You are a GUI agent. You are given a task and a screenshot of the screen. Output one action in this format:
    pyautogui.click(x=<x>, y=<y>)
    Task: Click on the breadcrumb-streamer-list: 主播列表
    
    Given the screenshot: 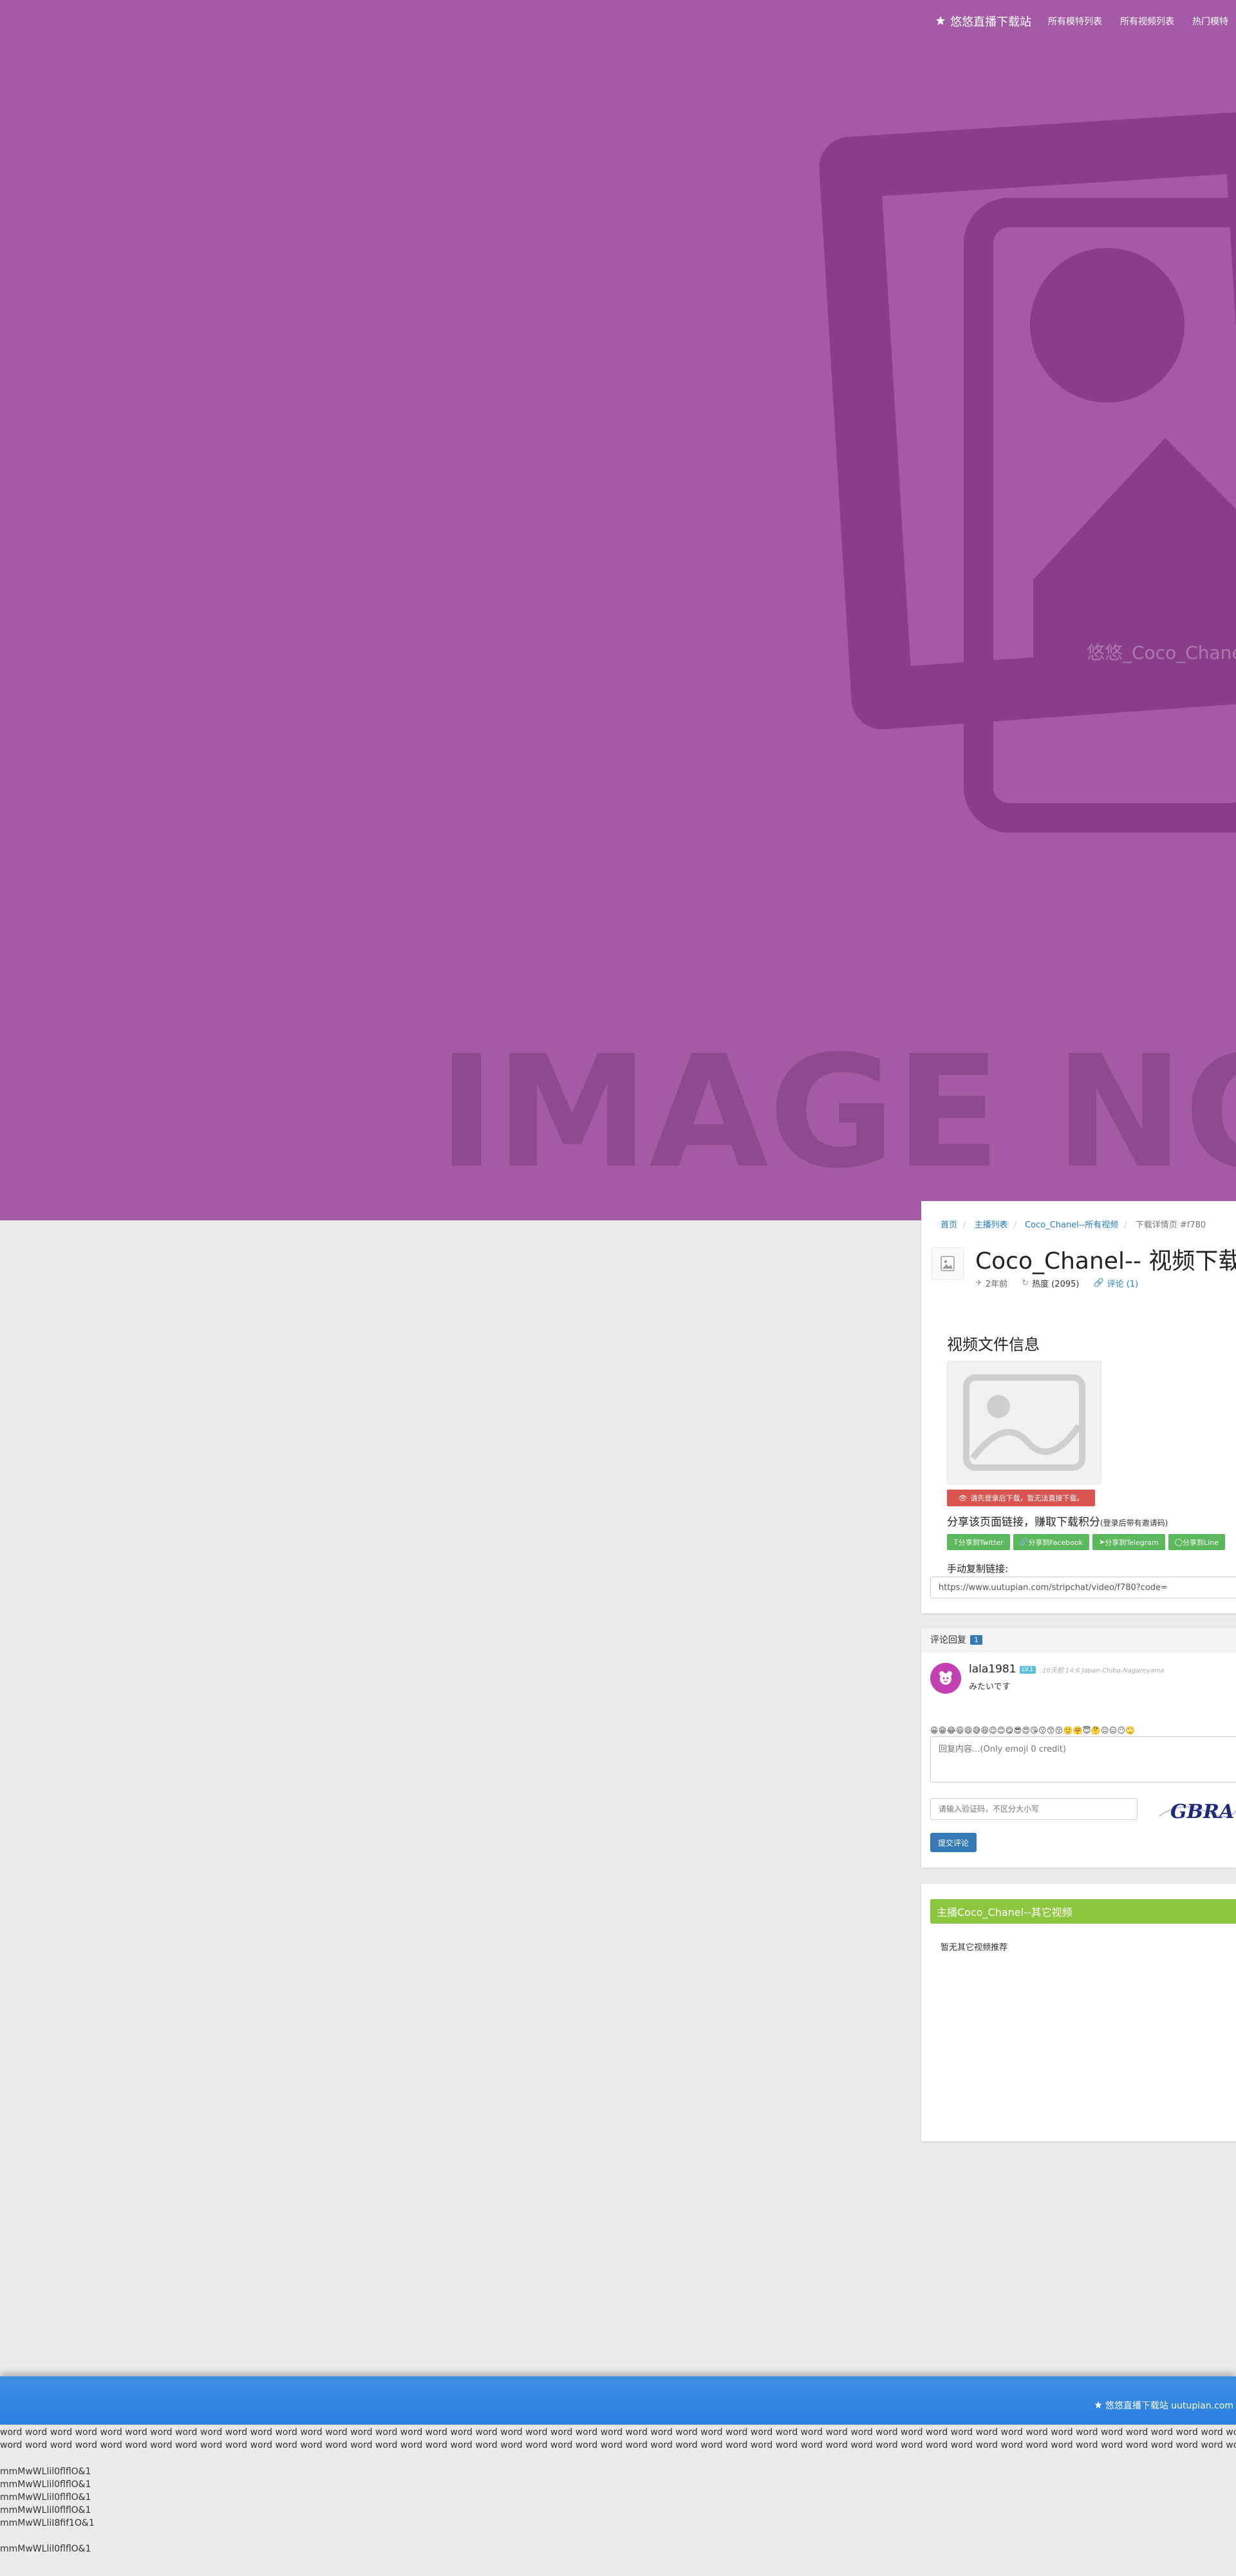 What is the action you would take?
    pyautogui.click(x=991, y=1225)
    